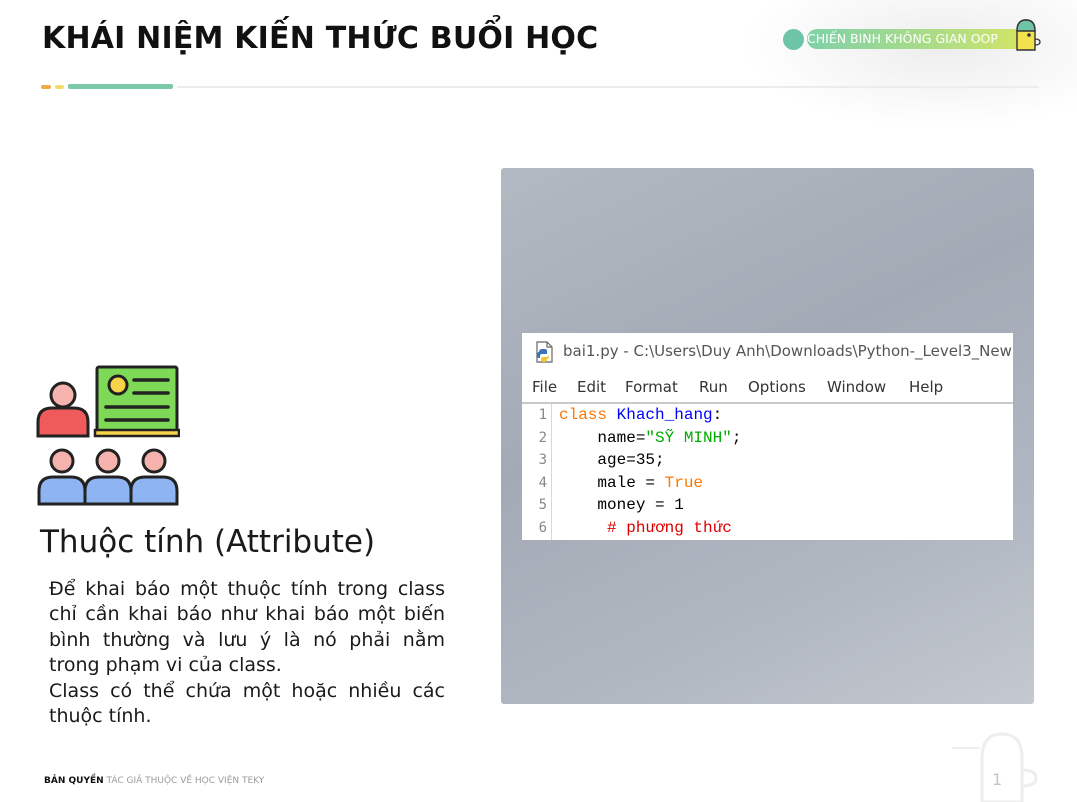 The height and width of the screenshot is (802, 1077). I want to click on code-line: money = 1, so click(621, 505).